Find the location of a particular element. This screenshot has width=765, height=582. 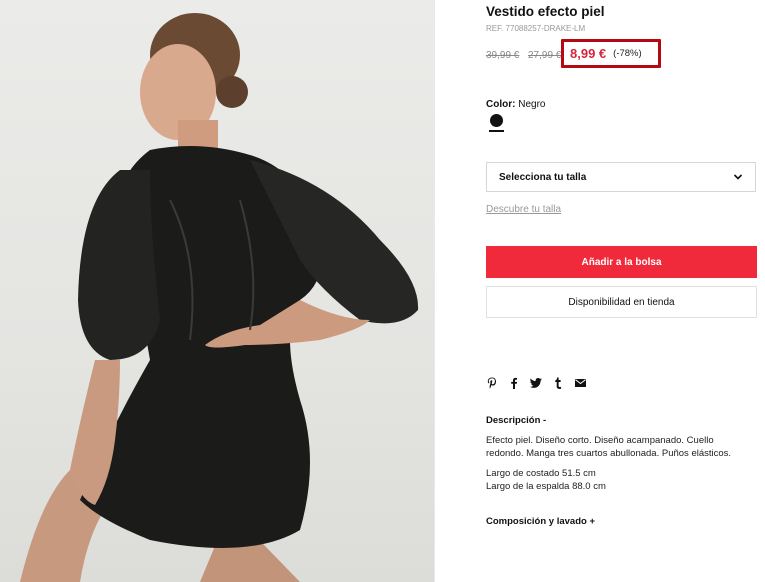

size-select: Selecciona tu talla is located at coordinates (621, 177).